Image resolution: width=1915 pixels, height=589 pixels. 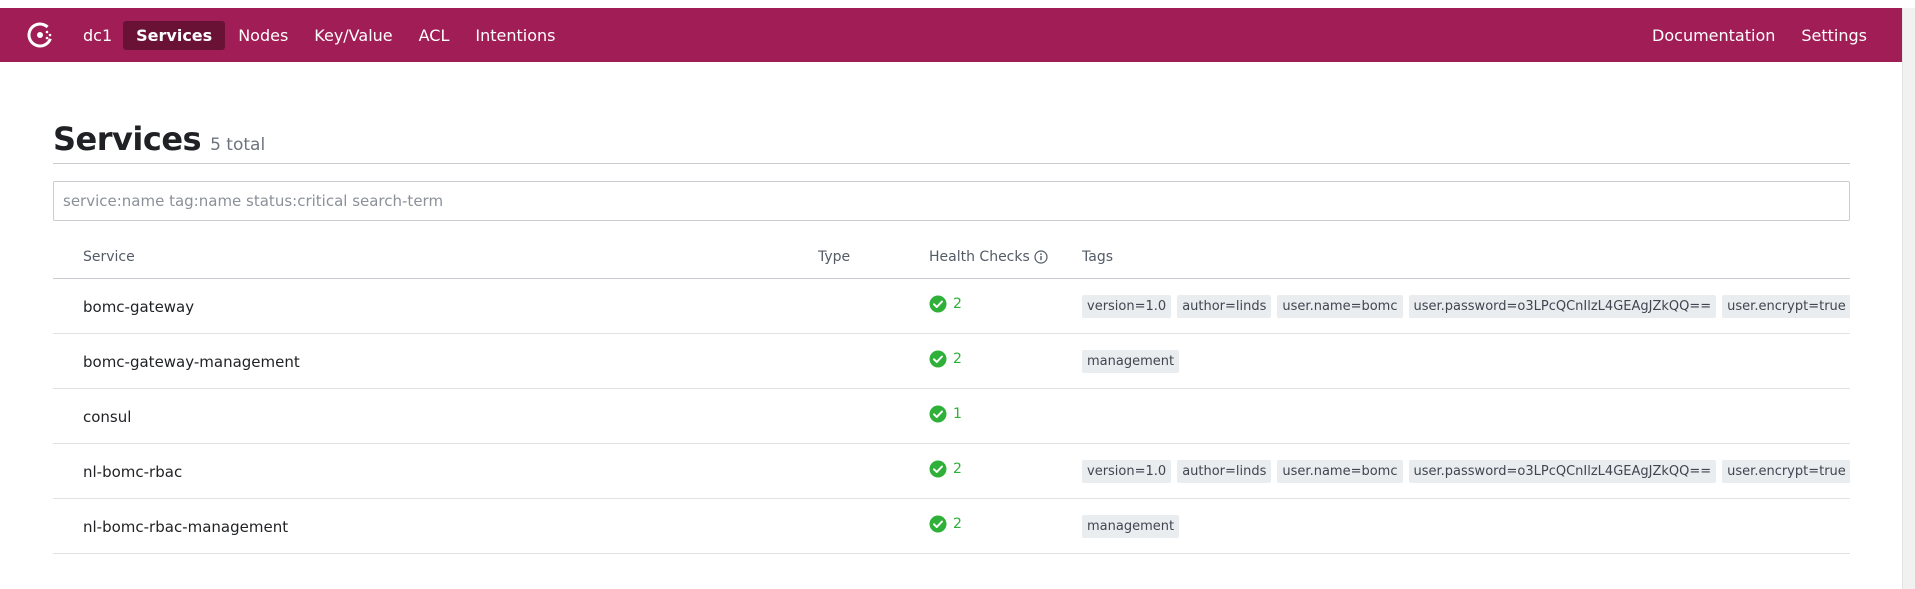 I want to click on column-header-health-checks: Health Checks, so click(x=988, y=257).